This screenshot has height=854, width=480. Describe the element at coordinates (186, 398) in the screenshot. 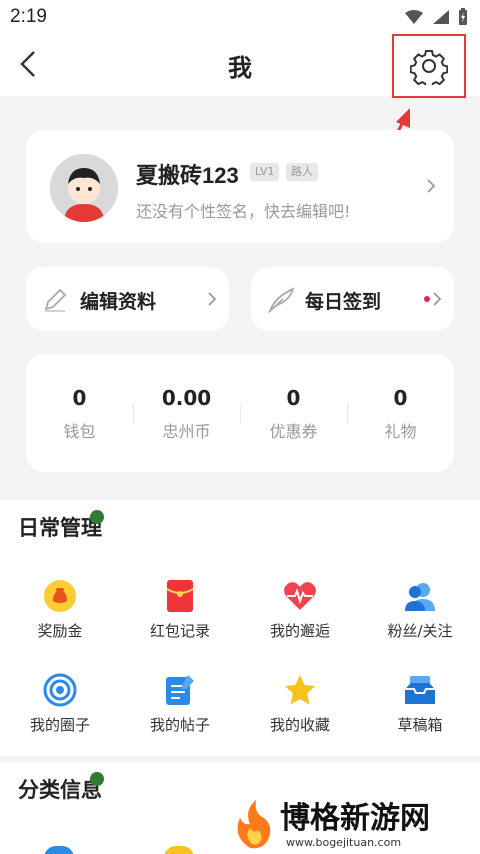

I see `stat-value: 0.00` at that location.